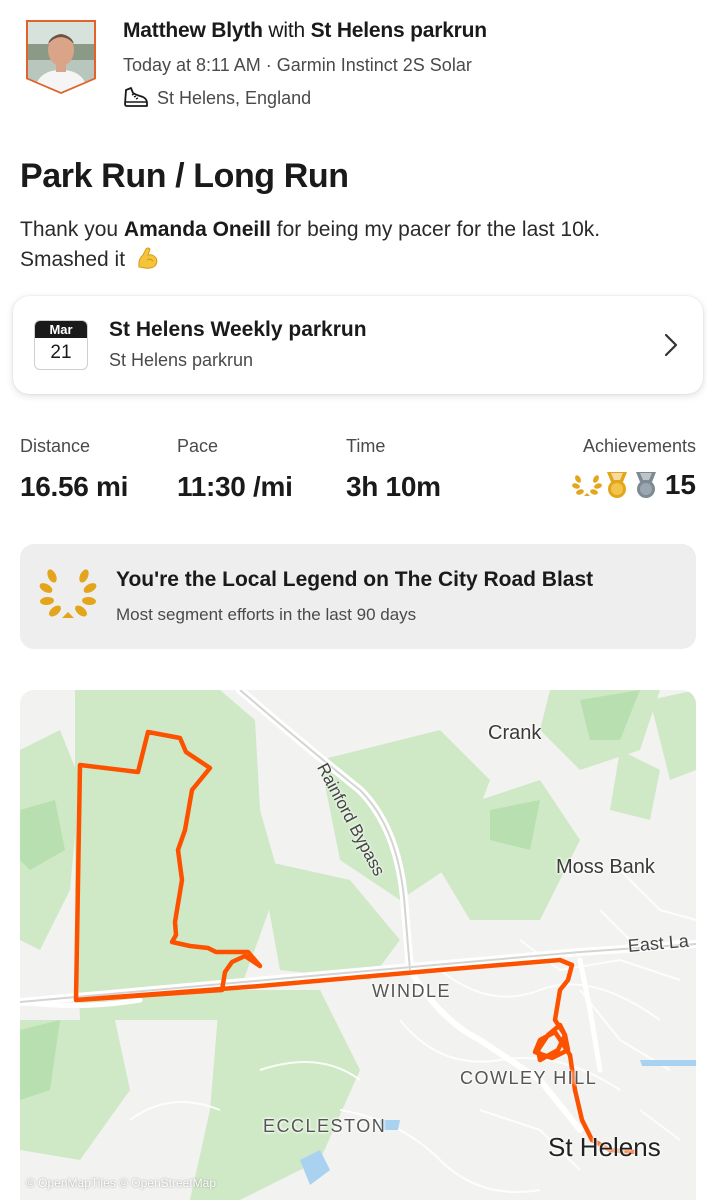 The image size is (707, 1200). I want to click on activity-title: Park Run / Long Run, so click(184, 176).